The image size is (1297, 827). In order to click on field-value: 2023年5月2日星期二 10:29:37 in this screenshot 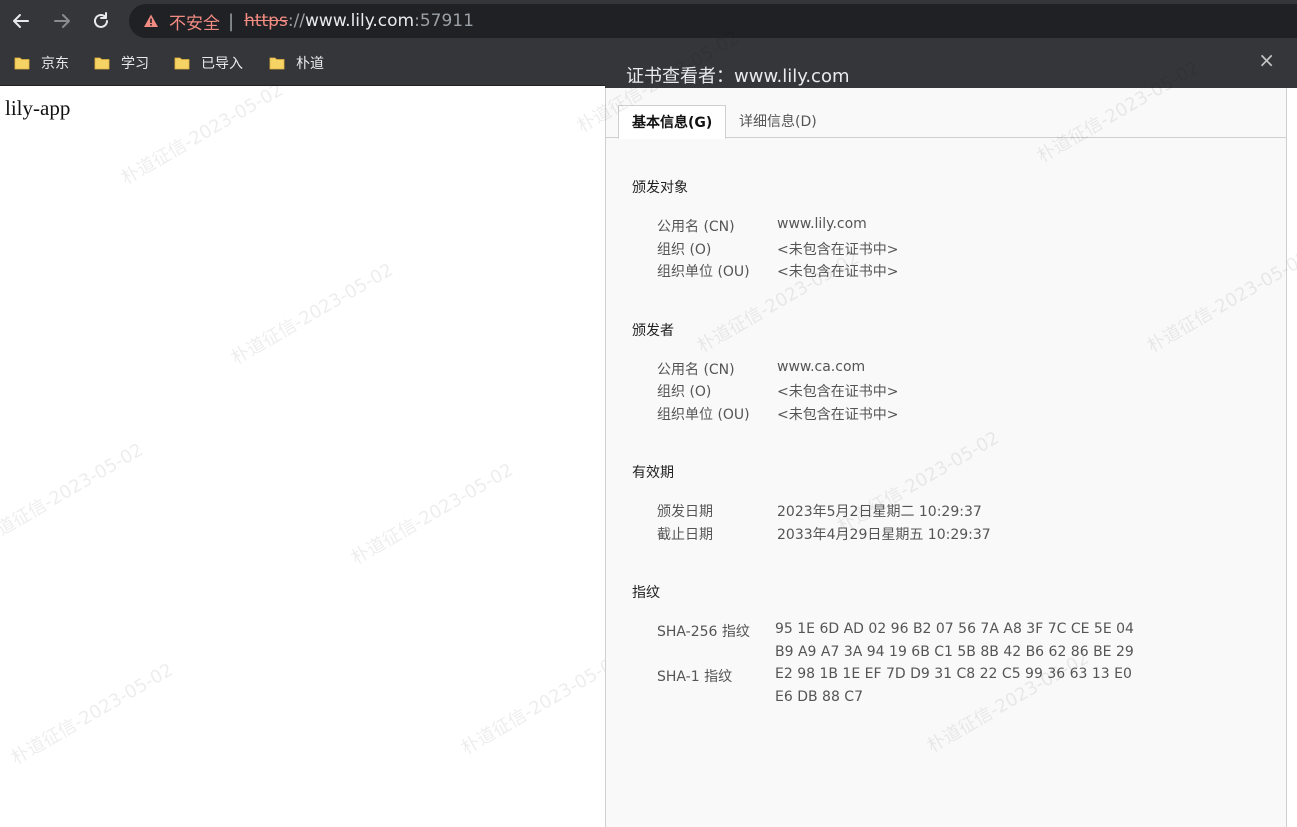, I will do `click(879, 512)`.